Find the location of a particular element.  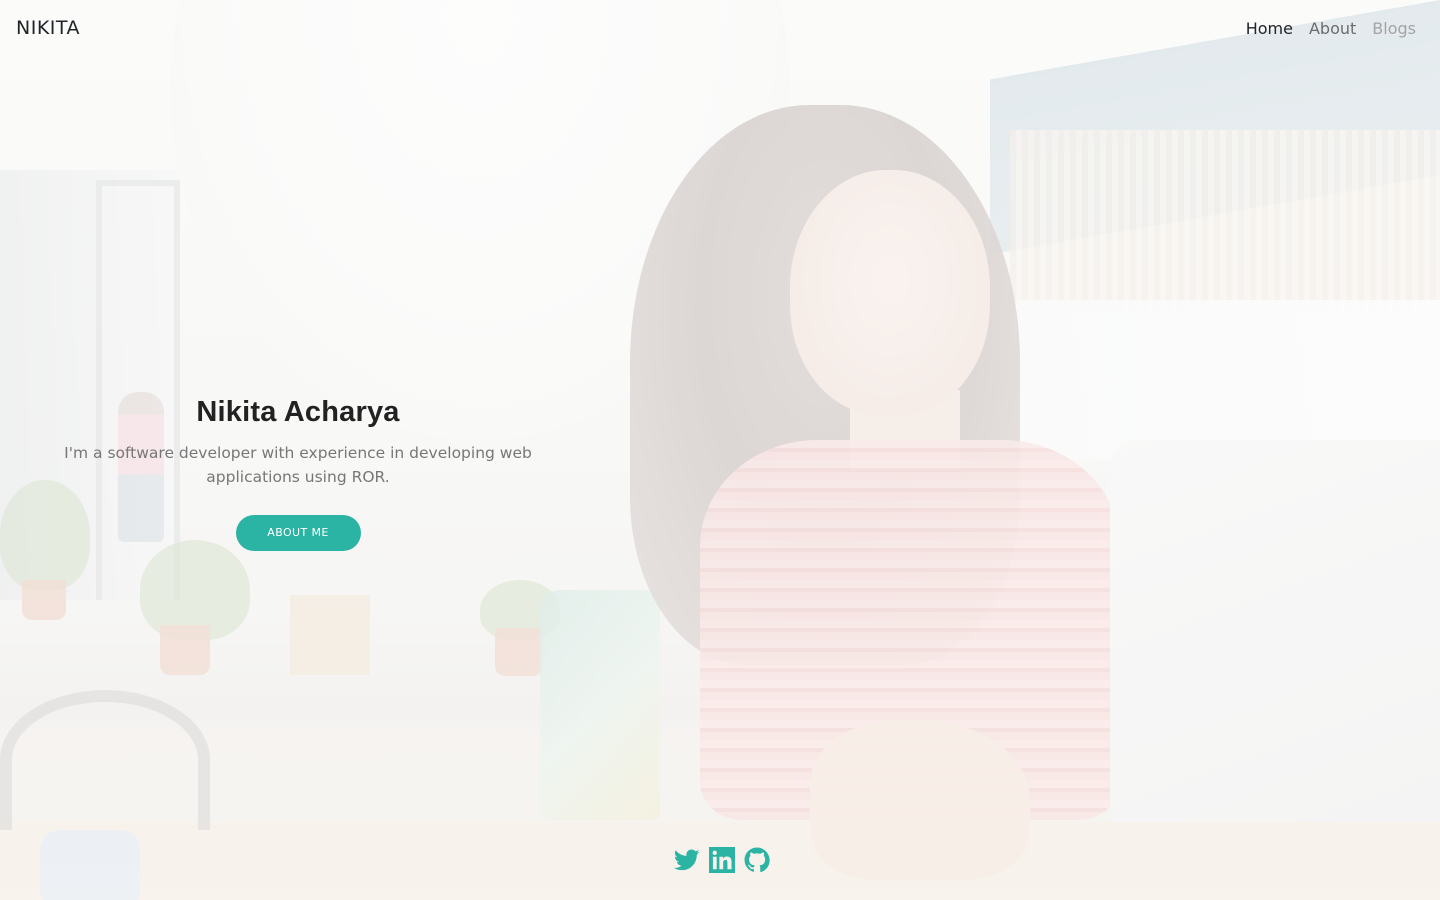

nav-link-home: Home is located at coordinates (1269, 28).